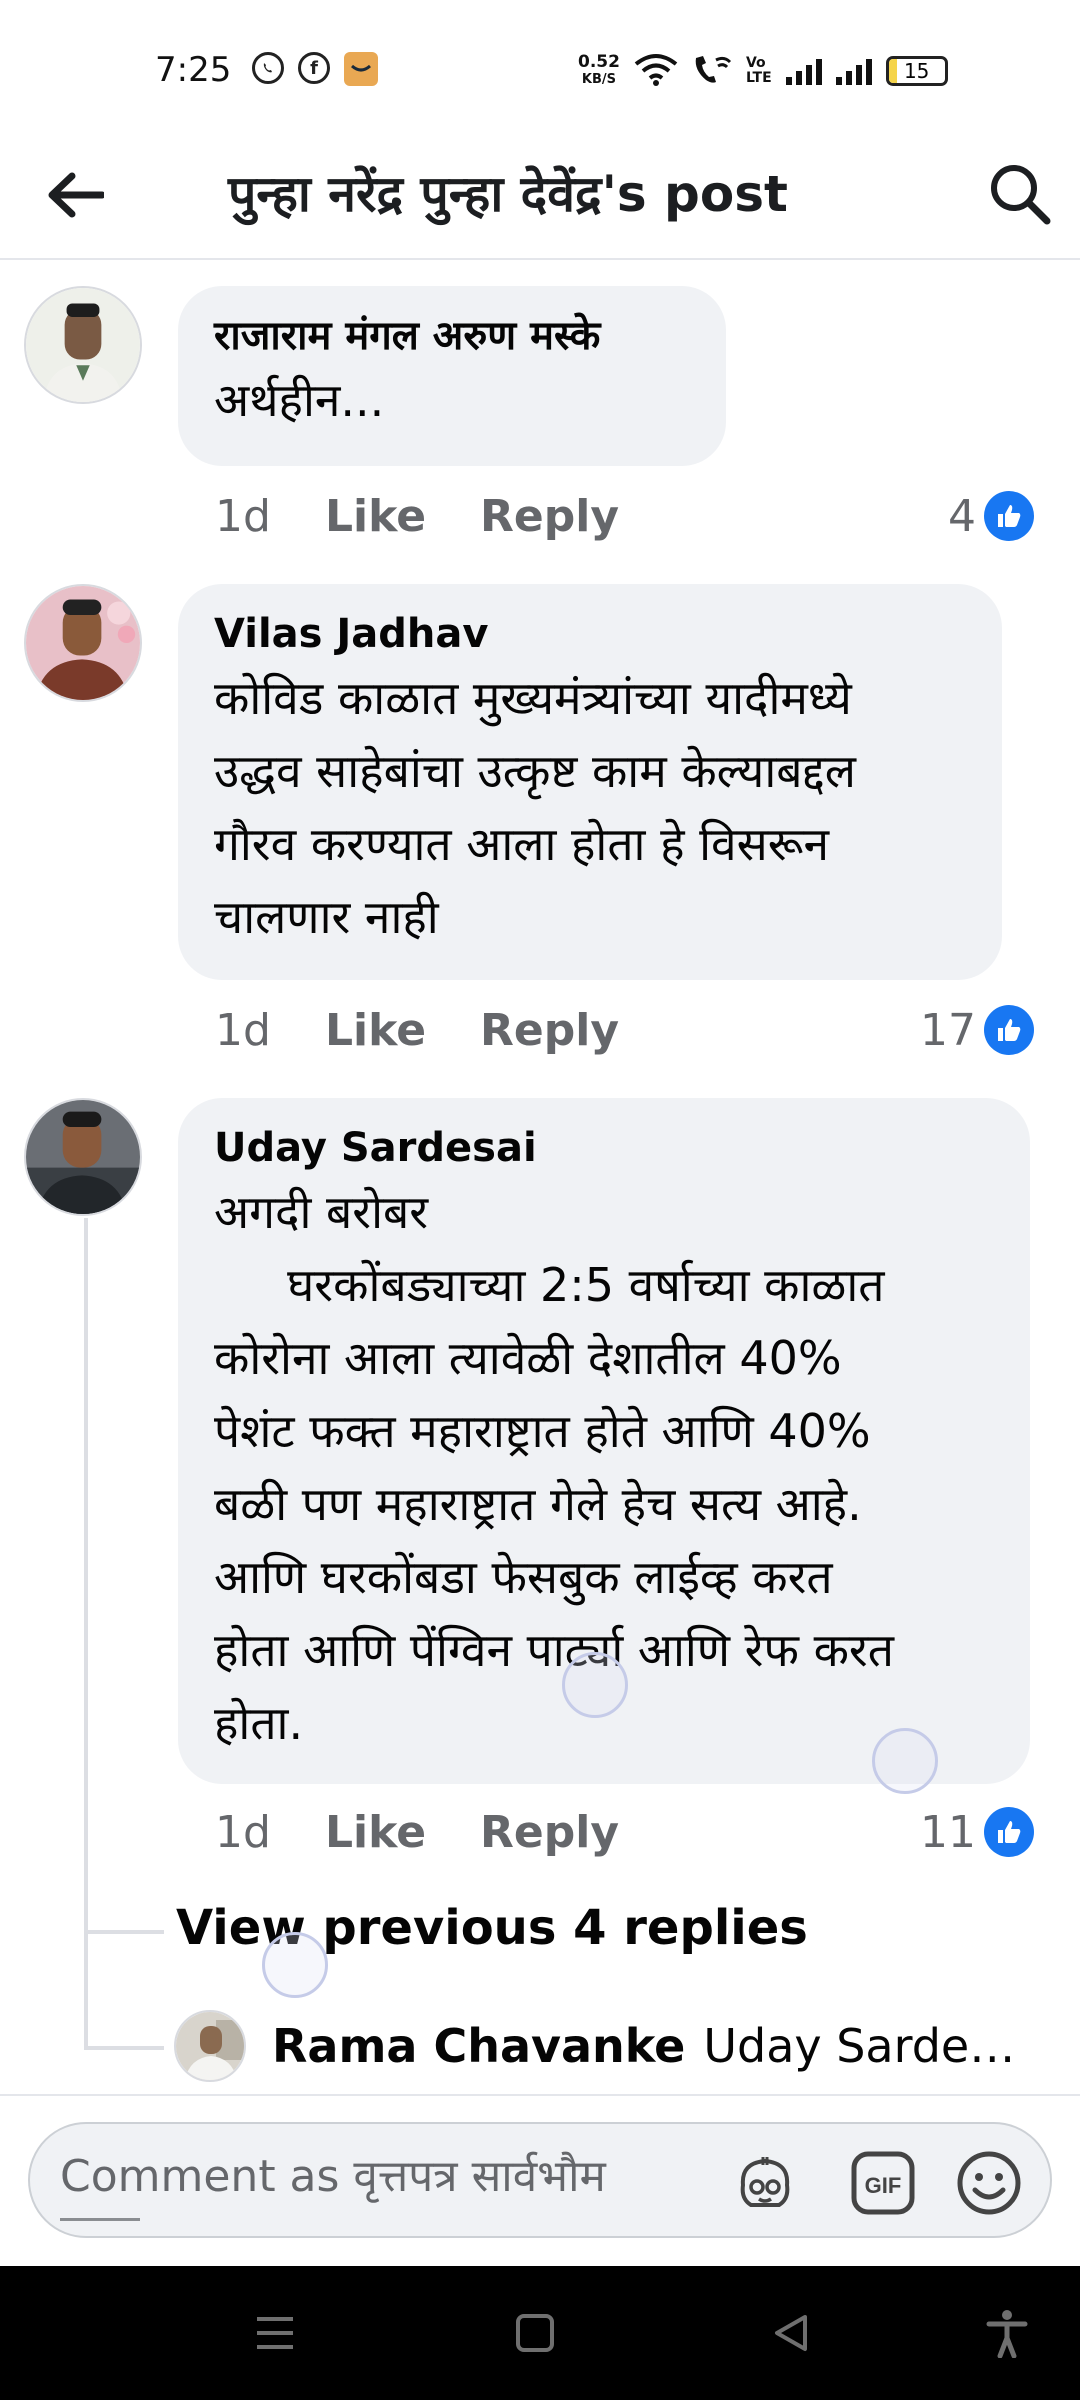 The image size is (1080, 2400). What do you see at coordinates (948, 1832) in the screenshot?
I see `reaction-count: 11` at bounding box center [948, 1832].